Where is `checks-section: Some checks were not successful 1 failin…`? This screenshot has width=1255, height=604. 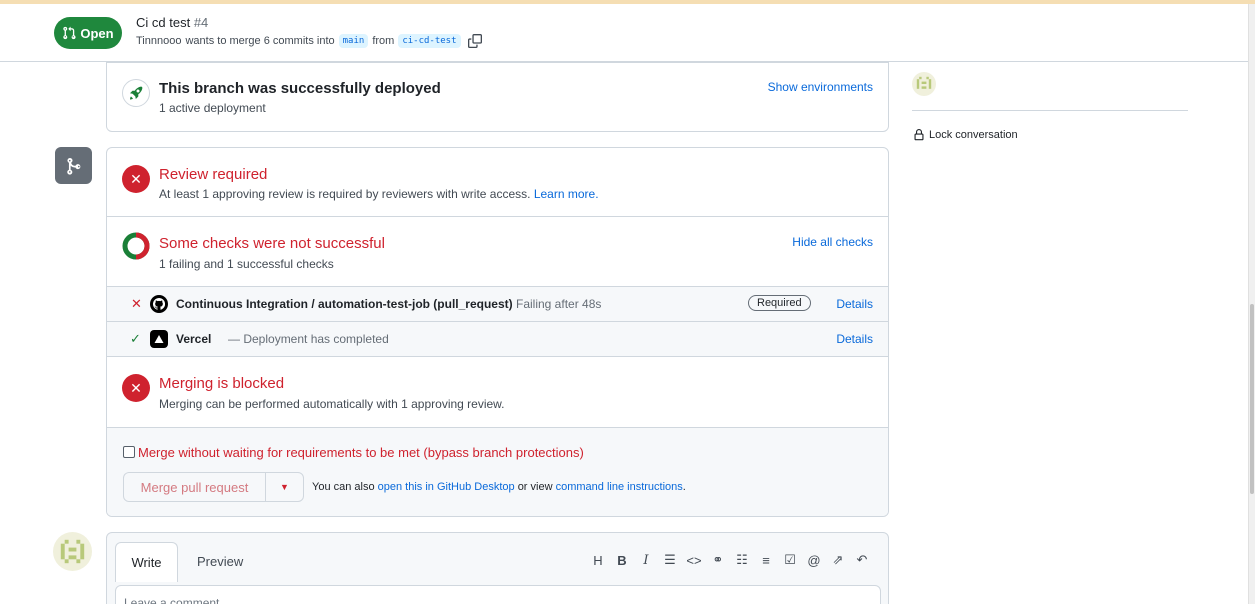 checks-section: Some checks were not successful 1 failin… is located at coordinates (497, 252).